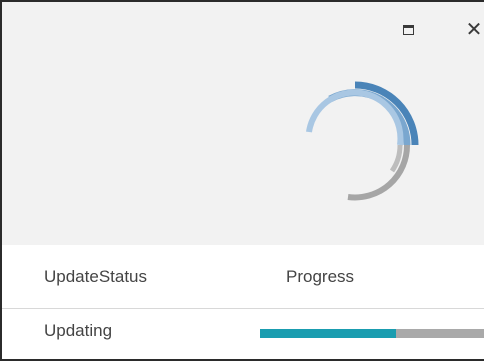  I want to click on progress-bar, so click(372, 333).